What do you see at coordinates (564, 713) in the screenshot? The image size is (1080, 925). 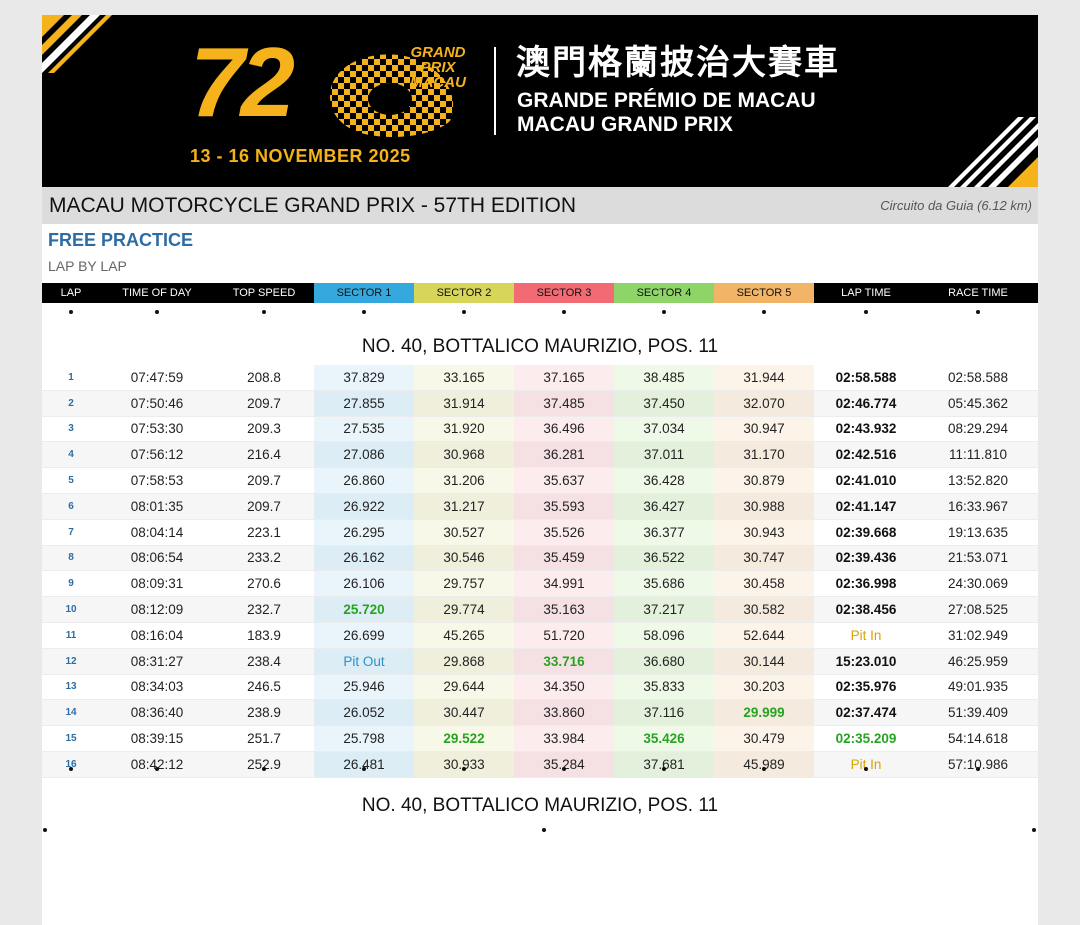 I see `sector-3-time: 33.860` at bounding box center [564, 713].